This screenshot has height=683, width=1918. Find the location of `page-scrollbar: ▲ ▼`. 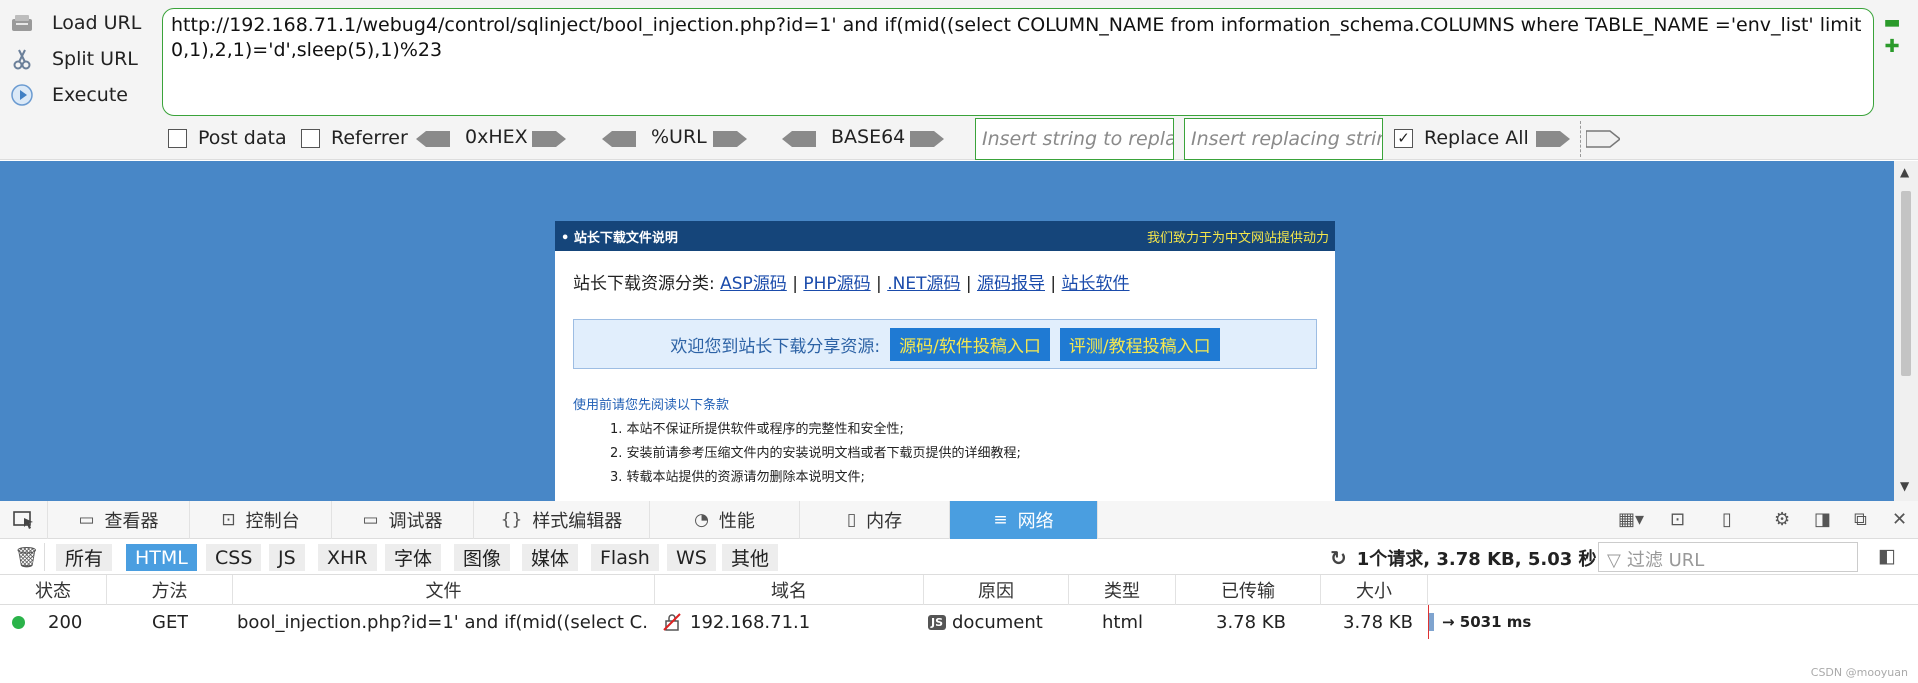

page-scrollbar: ▲ ▼ is located at coordinates (1906, 331).